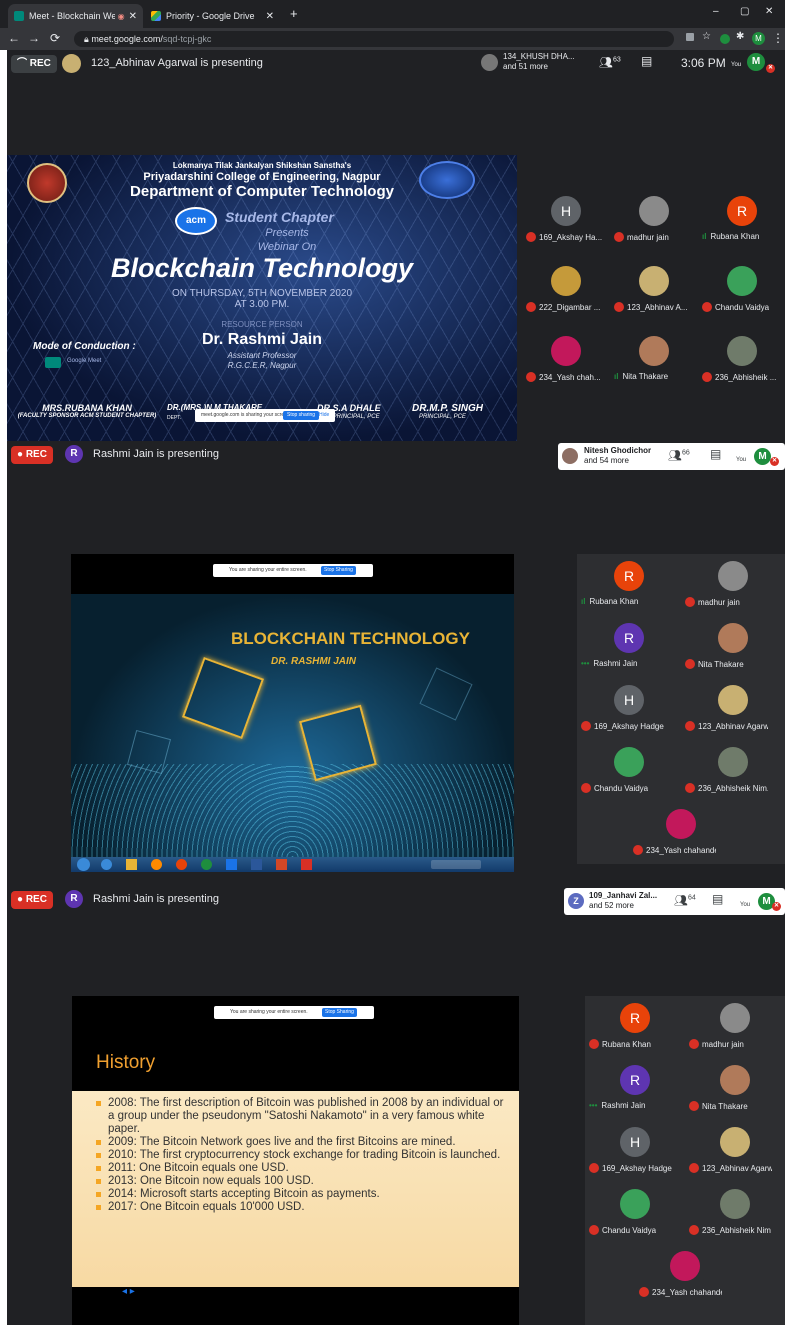 This screenshot has width=785, height=1325. I want to click on blockchain-cube-icon, so click(223, 698).